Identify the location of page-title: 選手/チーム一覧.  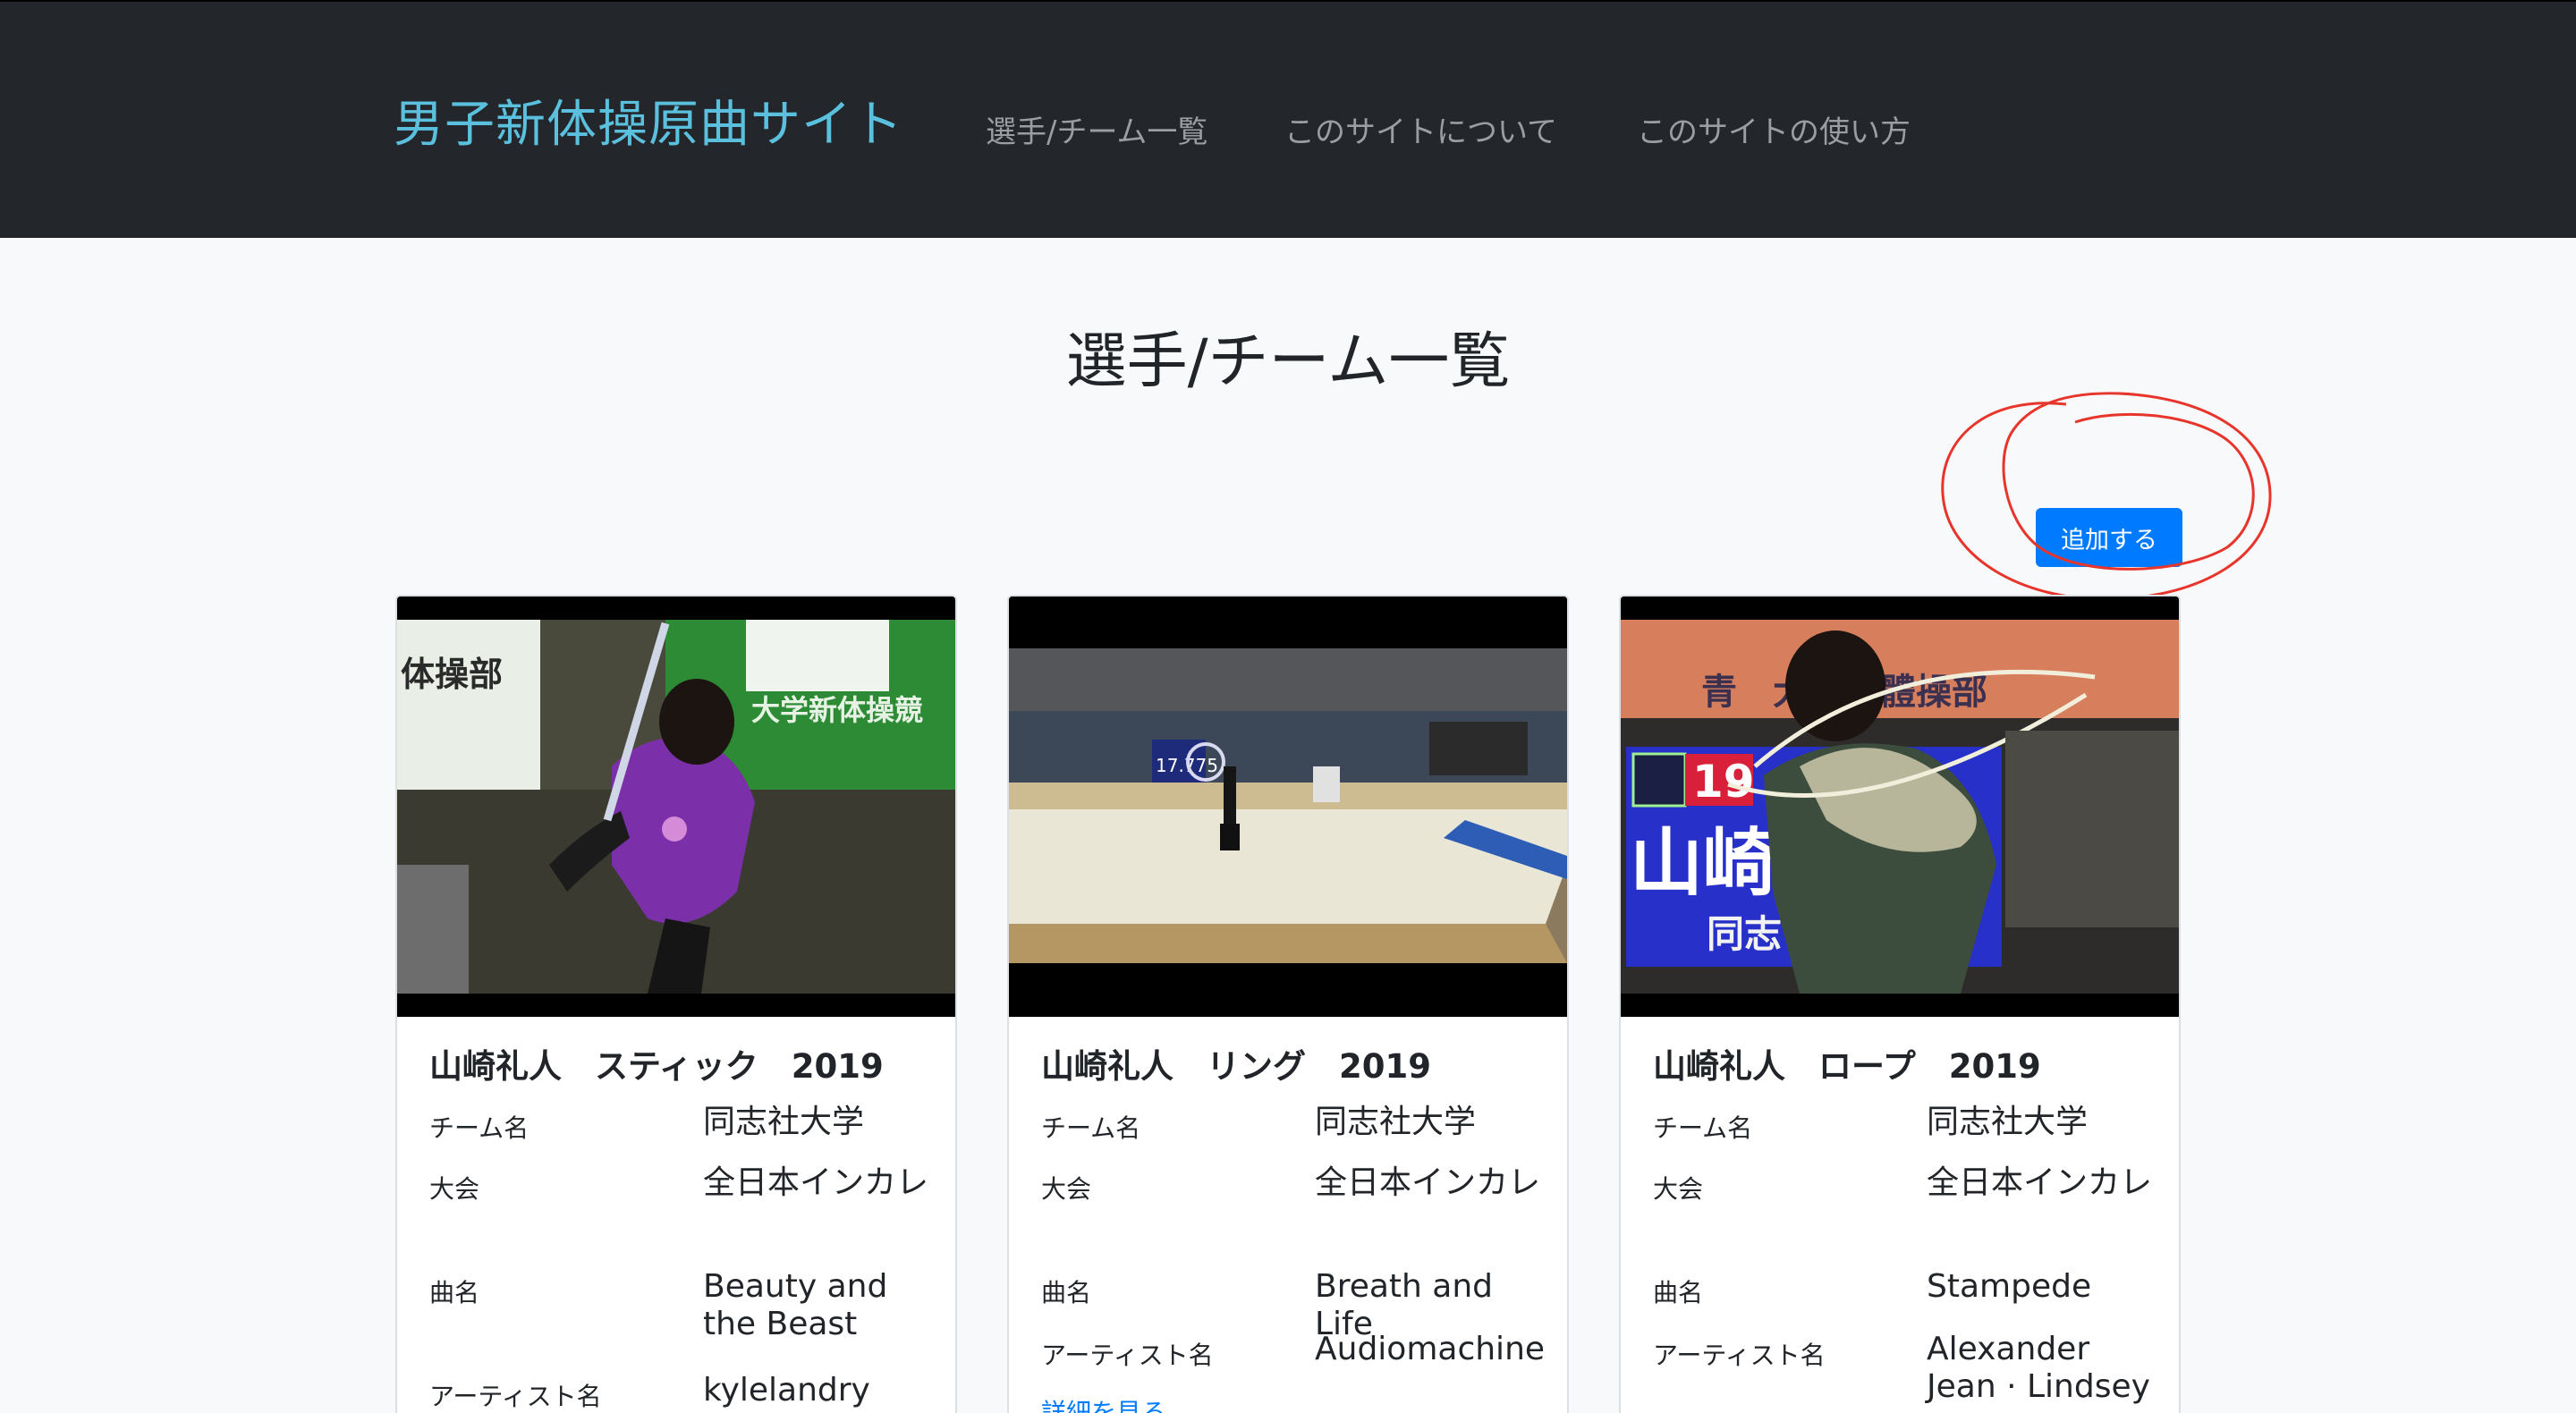
(1288, 361).